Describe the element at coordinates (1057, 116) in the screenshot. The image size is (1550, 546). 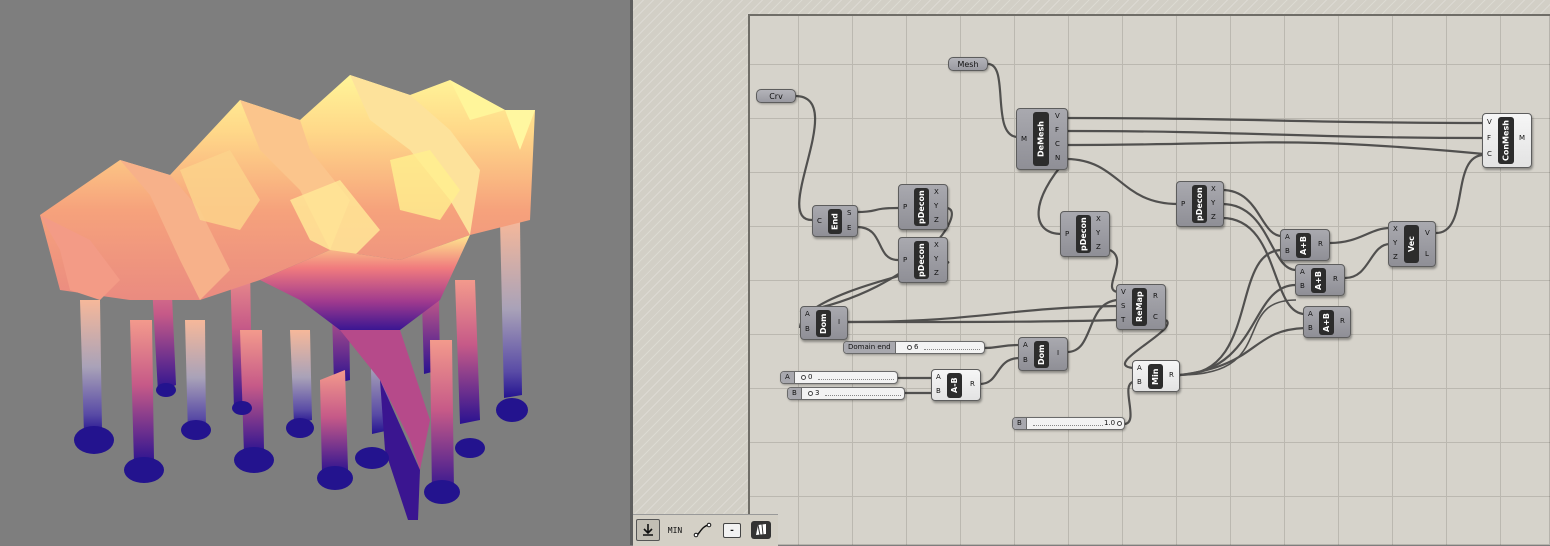
I see `demesh-output-v: V` at that location.